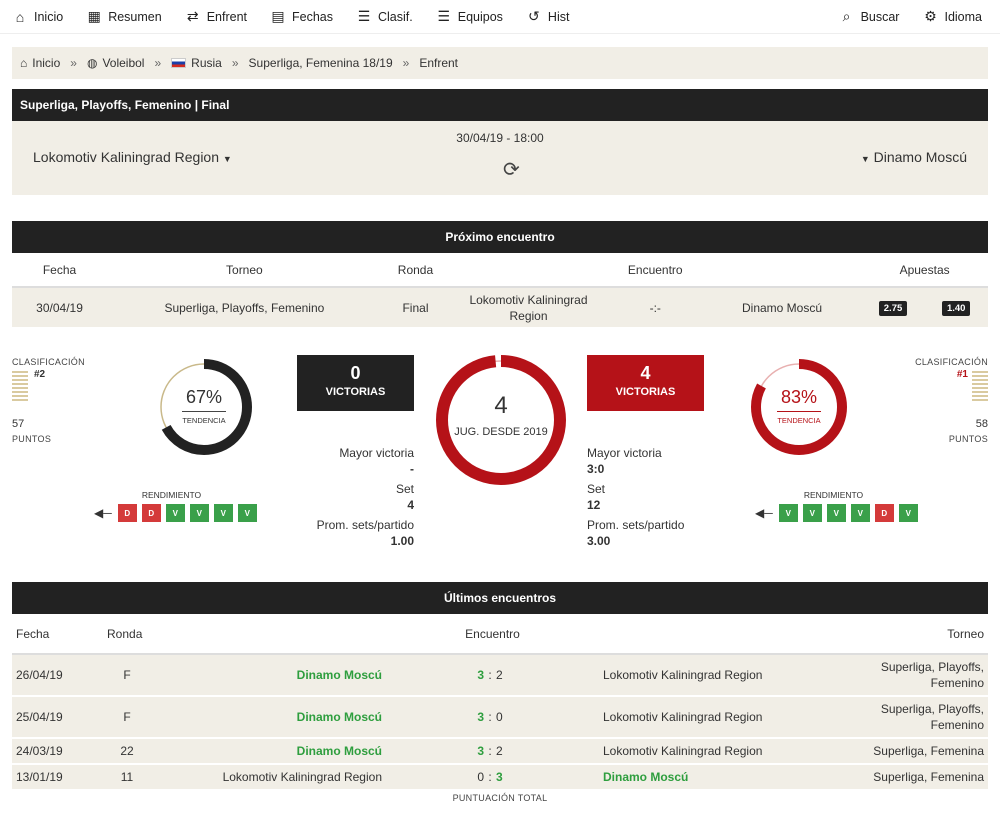 The width and height of the screenshot is (1000, 833). What do you see at coordinates (956, 308) in the screenshot?
I see `odd-badge: 1.40` at bounding box center [956, 308].